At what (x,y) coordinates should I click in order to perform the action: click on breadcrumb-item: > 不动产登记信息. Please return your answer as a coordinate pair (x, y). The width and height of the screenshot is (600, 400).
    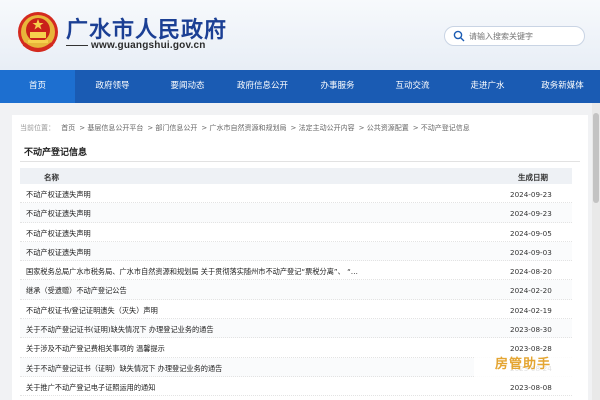
    Looking at the image, I should click on (441, 128).